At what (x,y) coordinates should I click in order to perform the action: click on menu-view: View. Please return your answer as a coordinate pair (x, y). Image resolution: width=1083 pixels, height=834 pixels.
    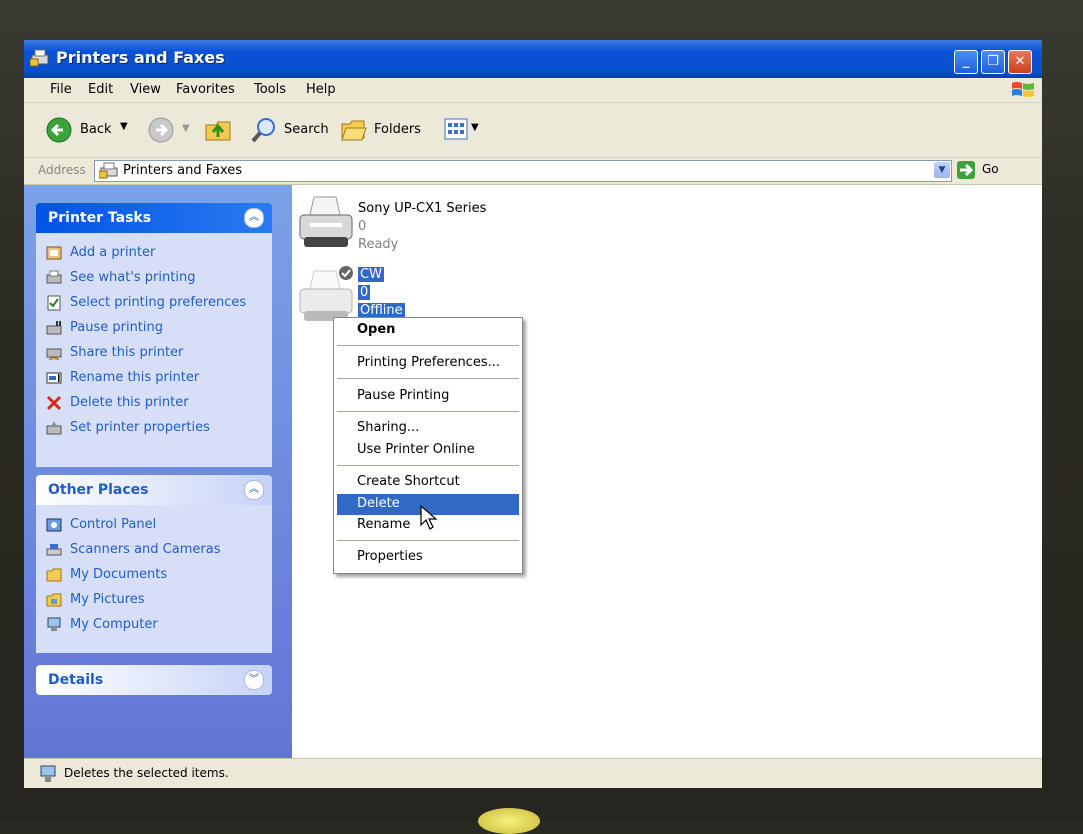
    Looking at the image, I should click on (145, 89).